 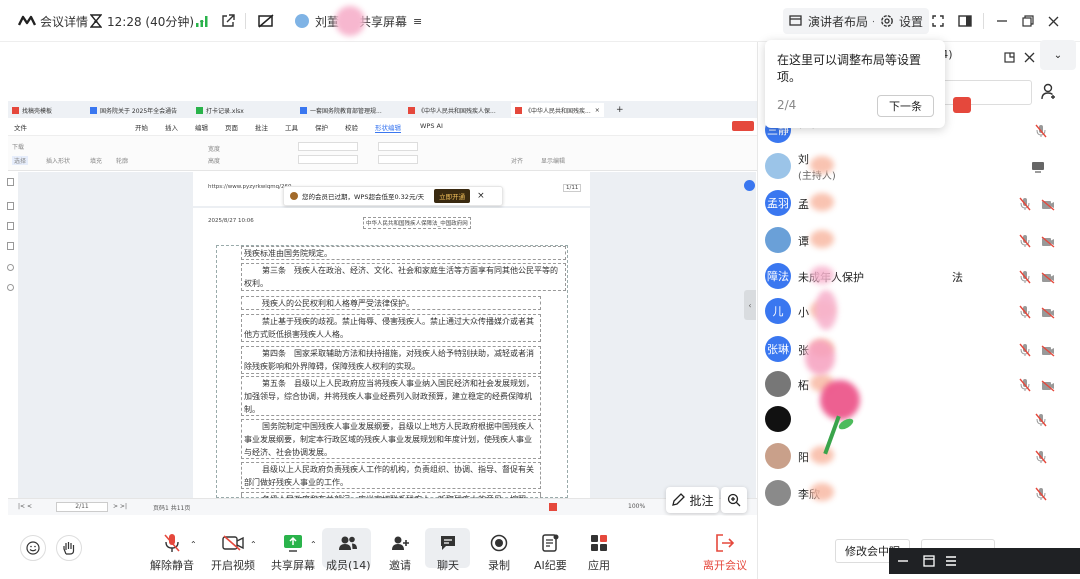 What do you see at coordinates (431, 126) in the screenshot?
I see `menu-wps-ai: WPS AI` at bounding box center [431, 126].